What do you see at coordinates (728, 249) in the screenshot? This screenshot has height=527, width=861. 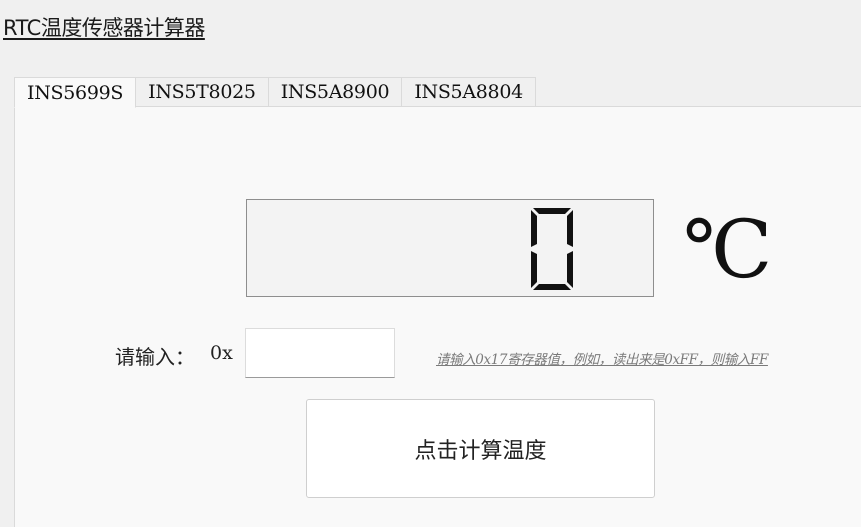 I see `celsius-unit: ℃` at bounding box center [728, 249].